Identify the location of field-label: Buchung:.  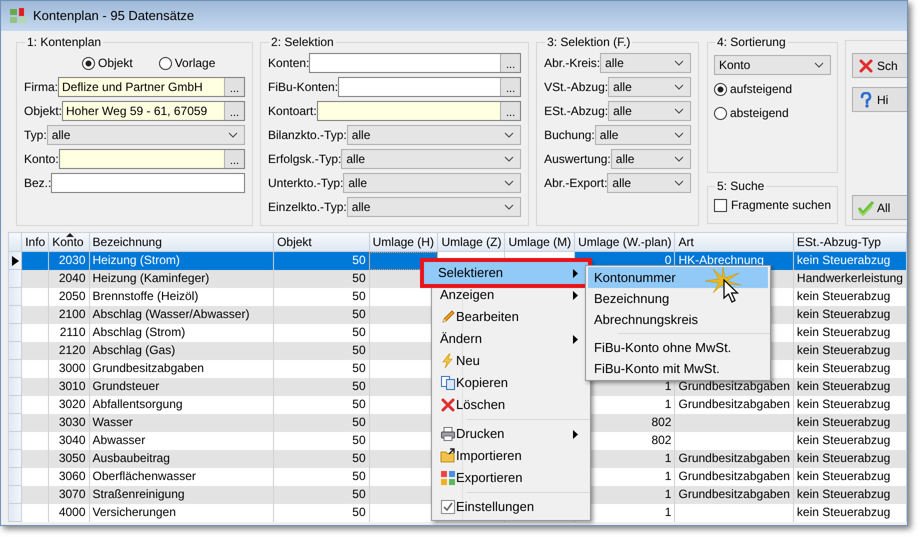
(569, 135).